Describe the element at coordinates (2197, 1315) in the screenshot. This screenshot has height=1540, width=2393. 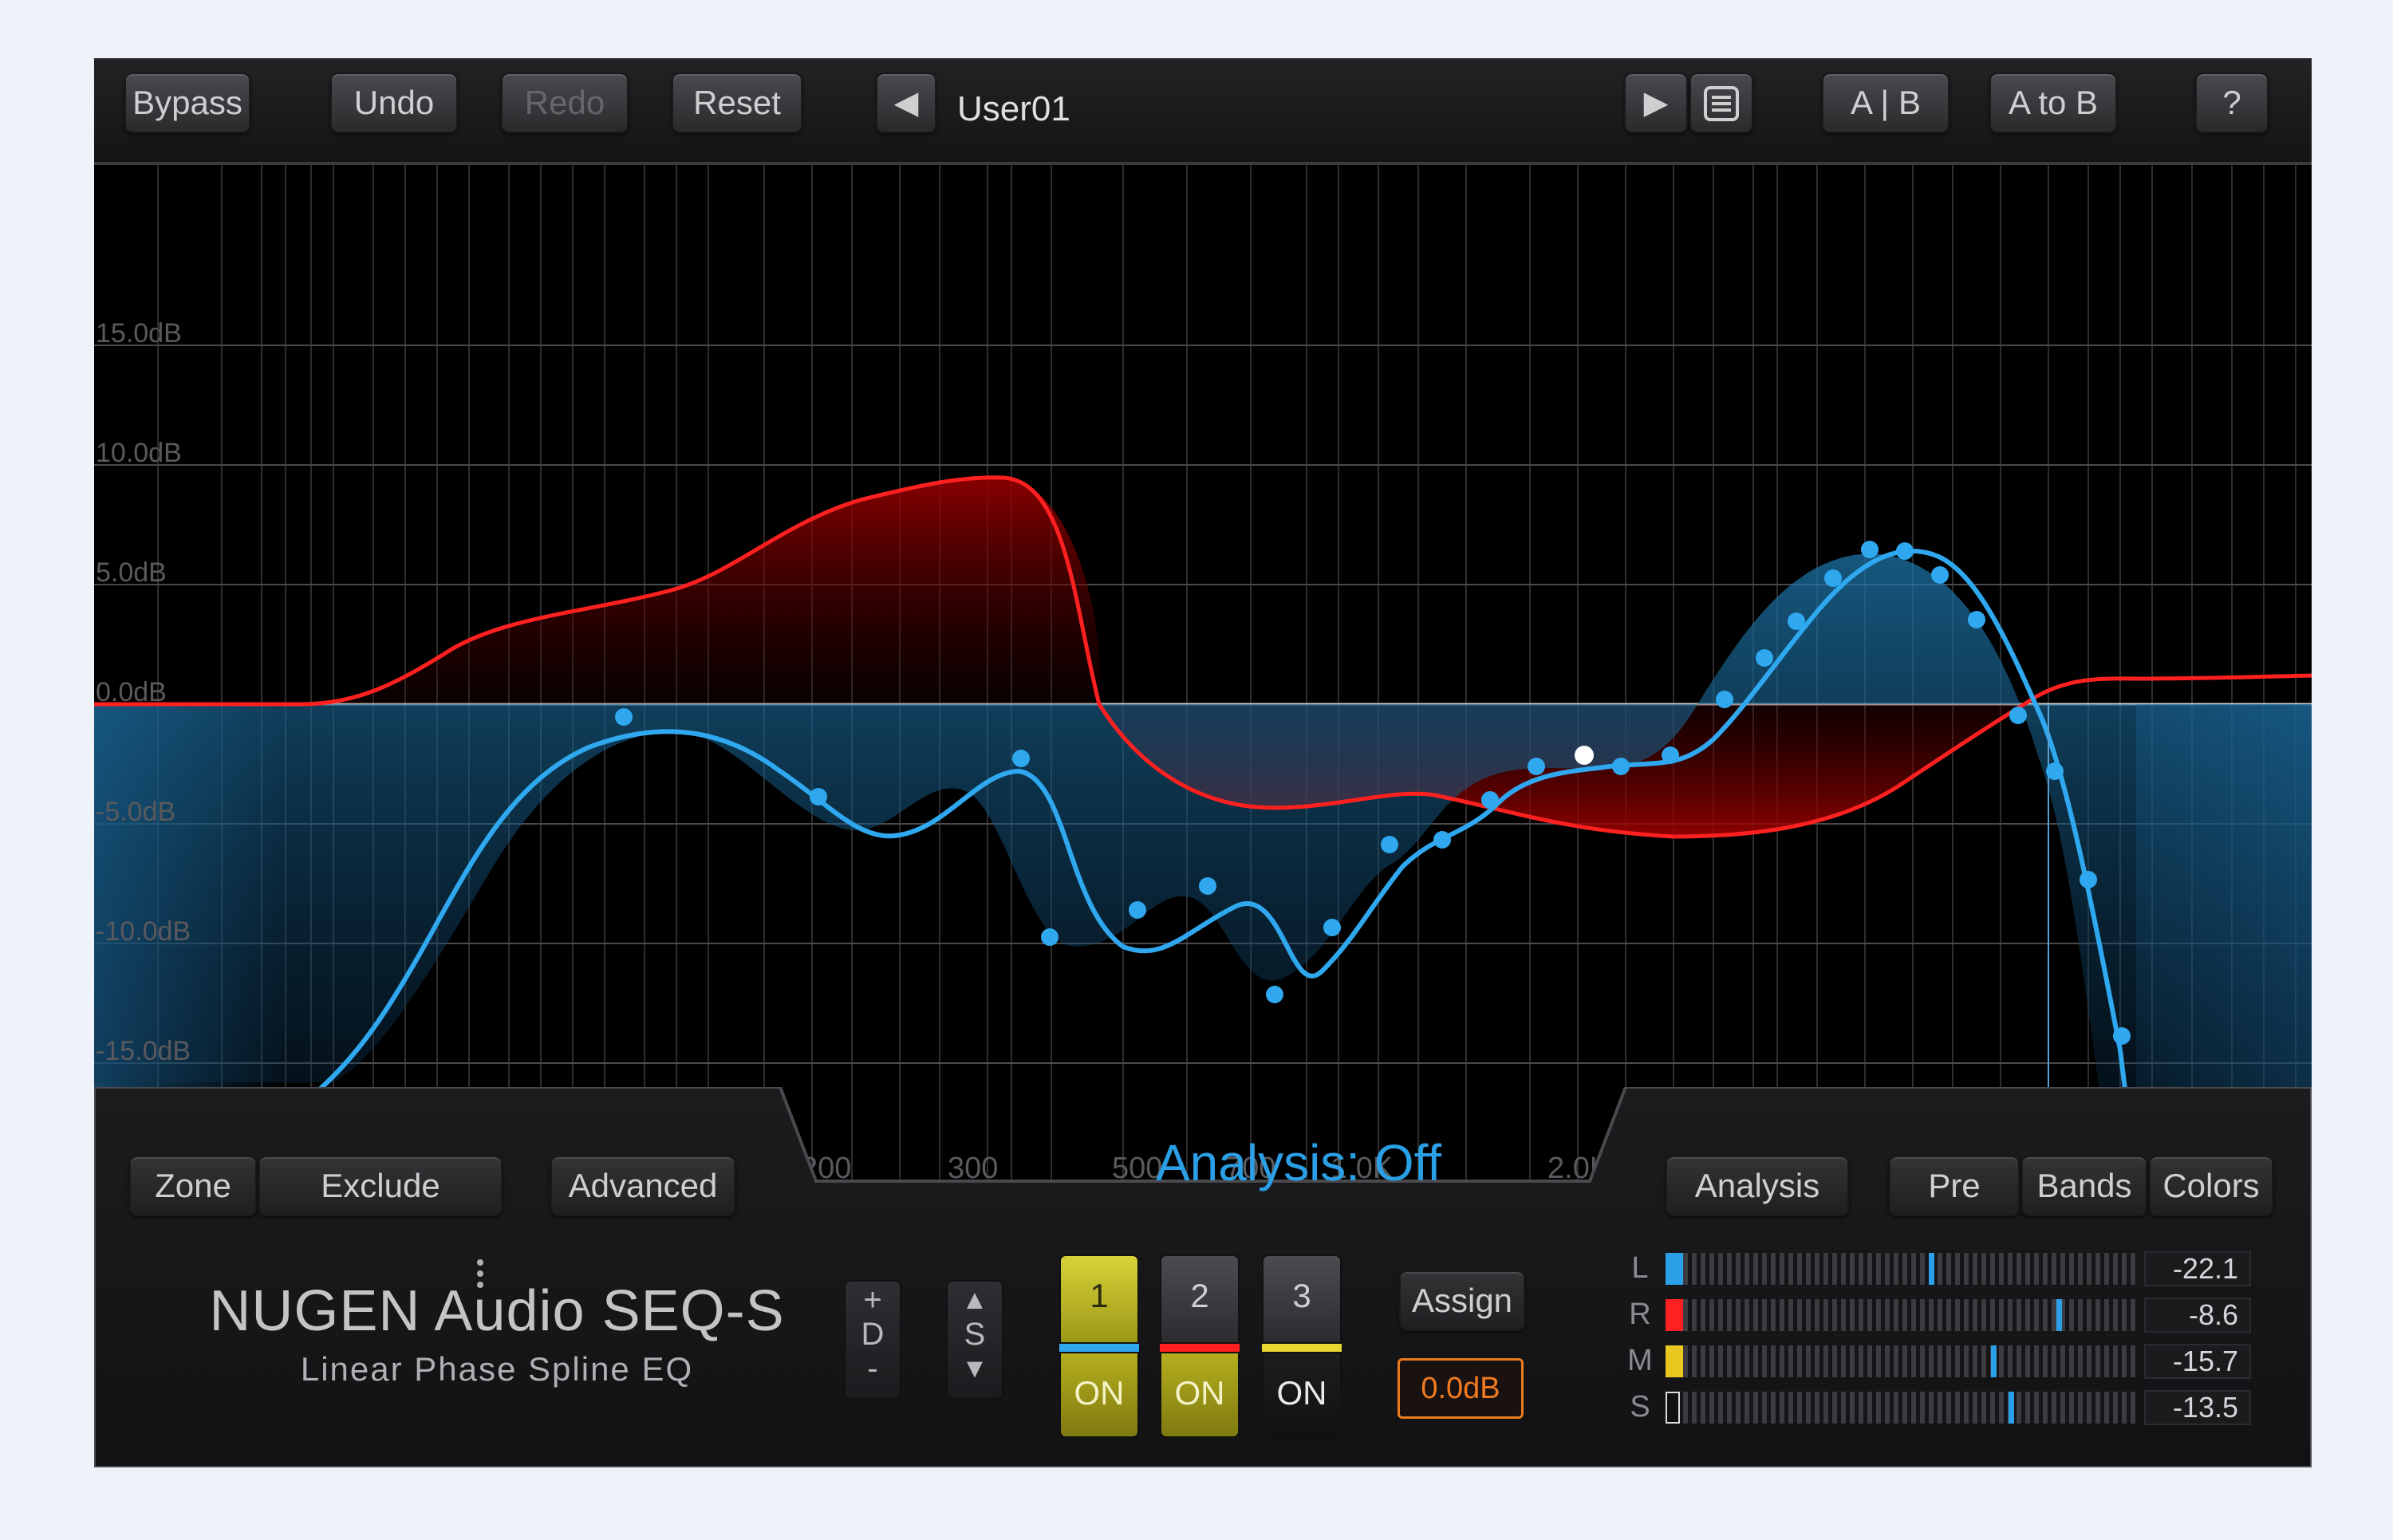
I see `meter-r-value: -8.6` at that location.